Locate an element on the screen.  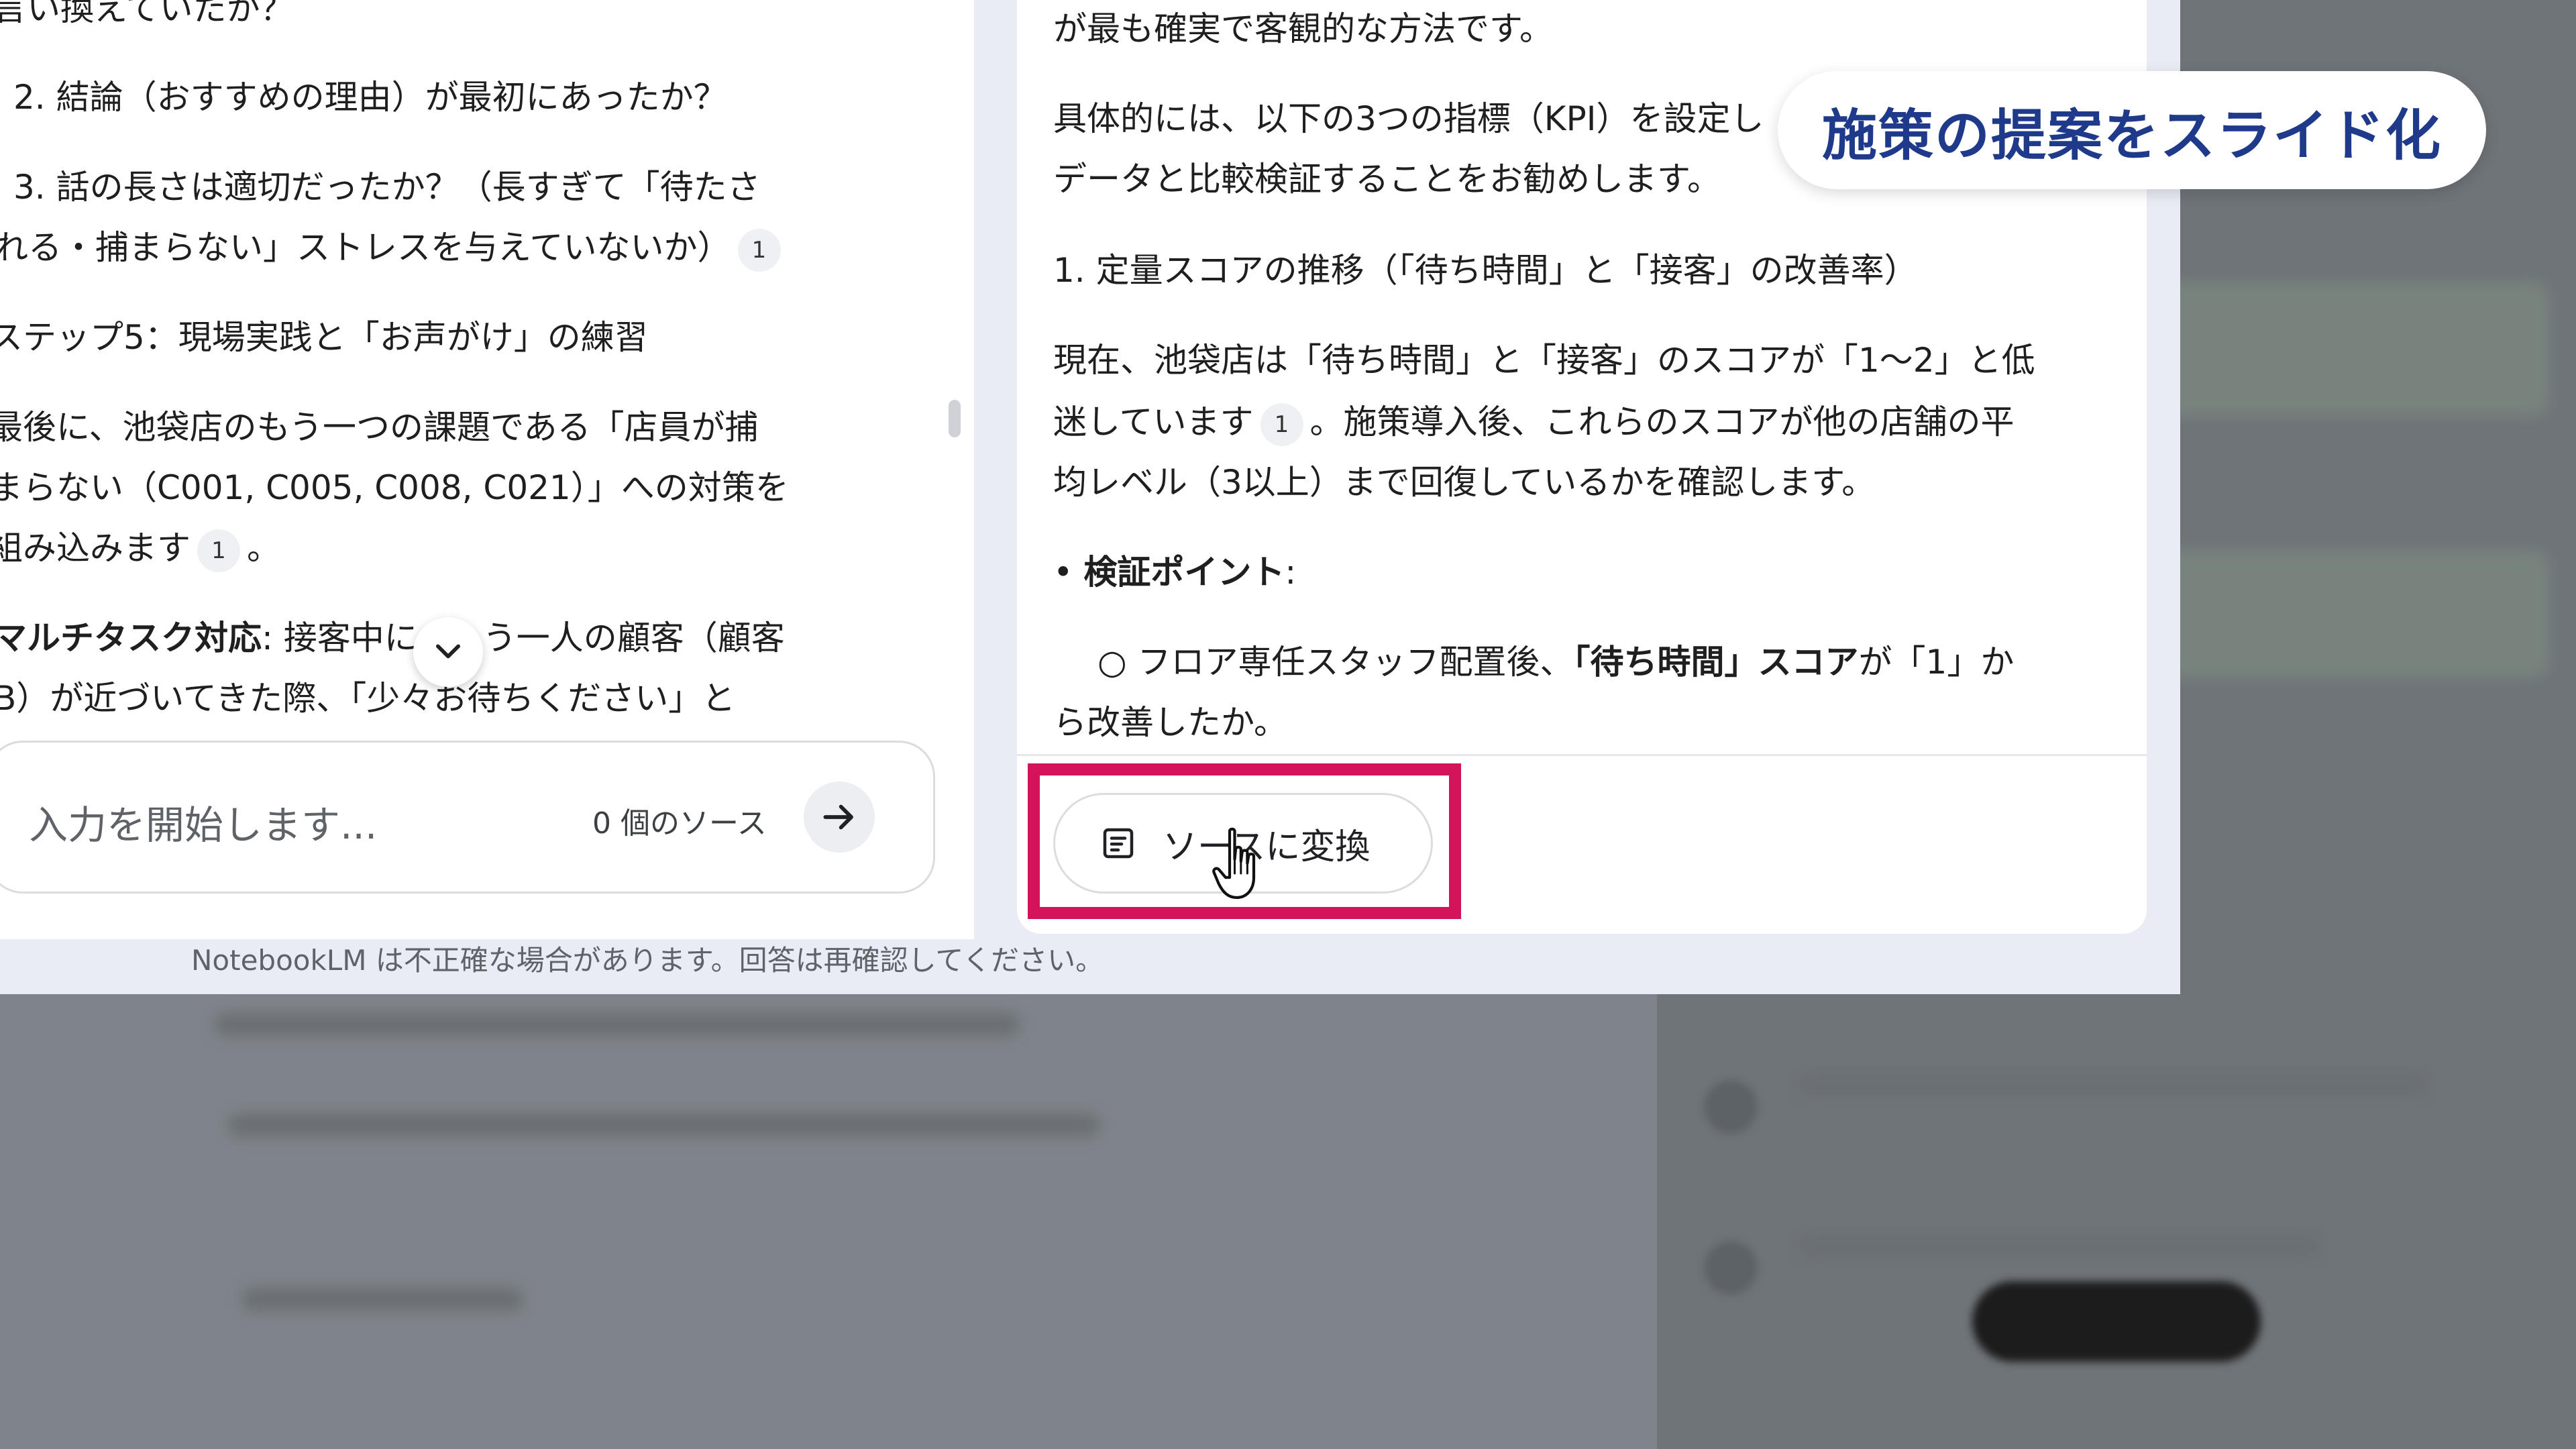
send-button is located at coordinates (839, 817).